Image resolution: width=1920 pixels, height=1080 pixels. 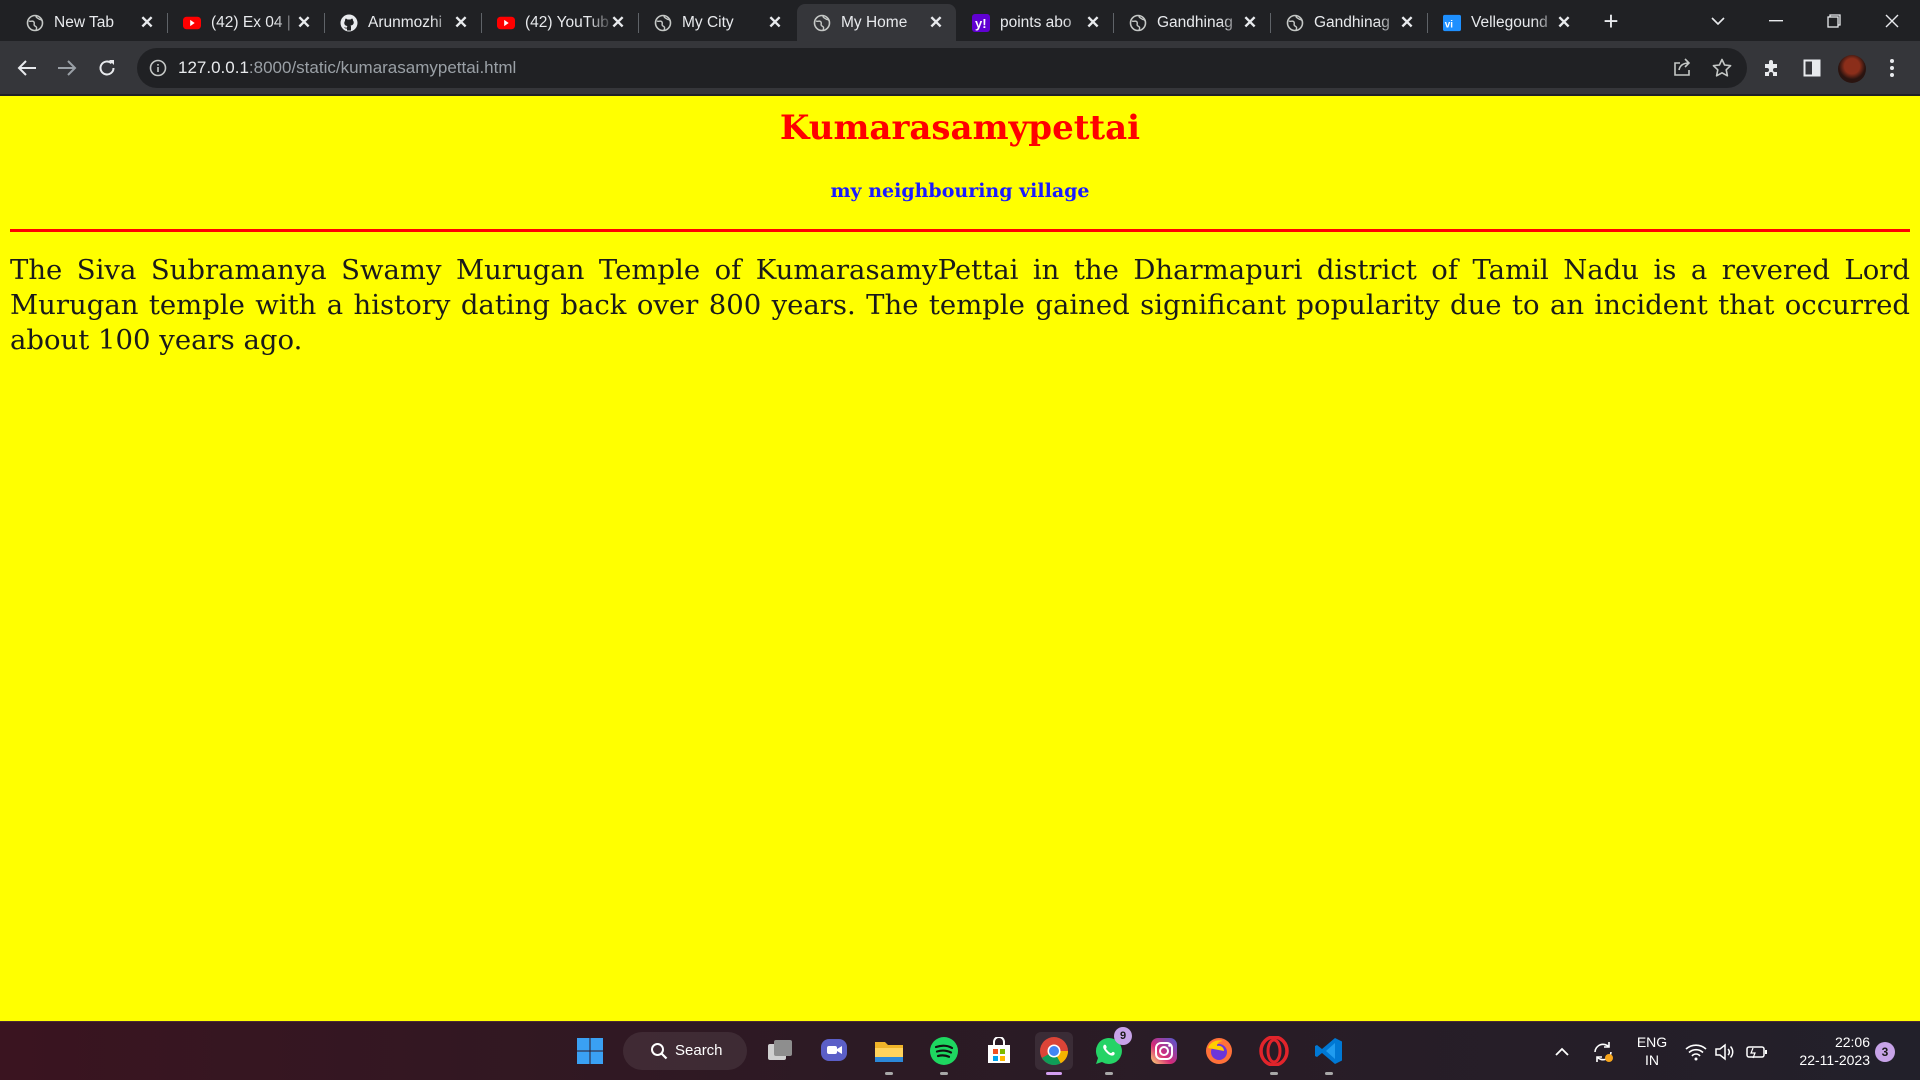 I want to click on firefox-icon, so click(x=1219, y=1051).